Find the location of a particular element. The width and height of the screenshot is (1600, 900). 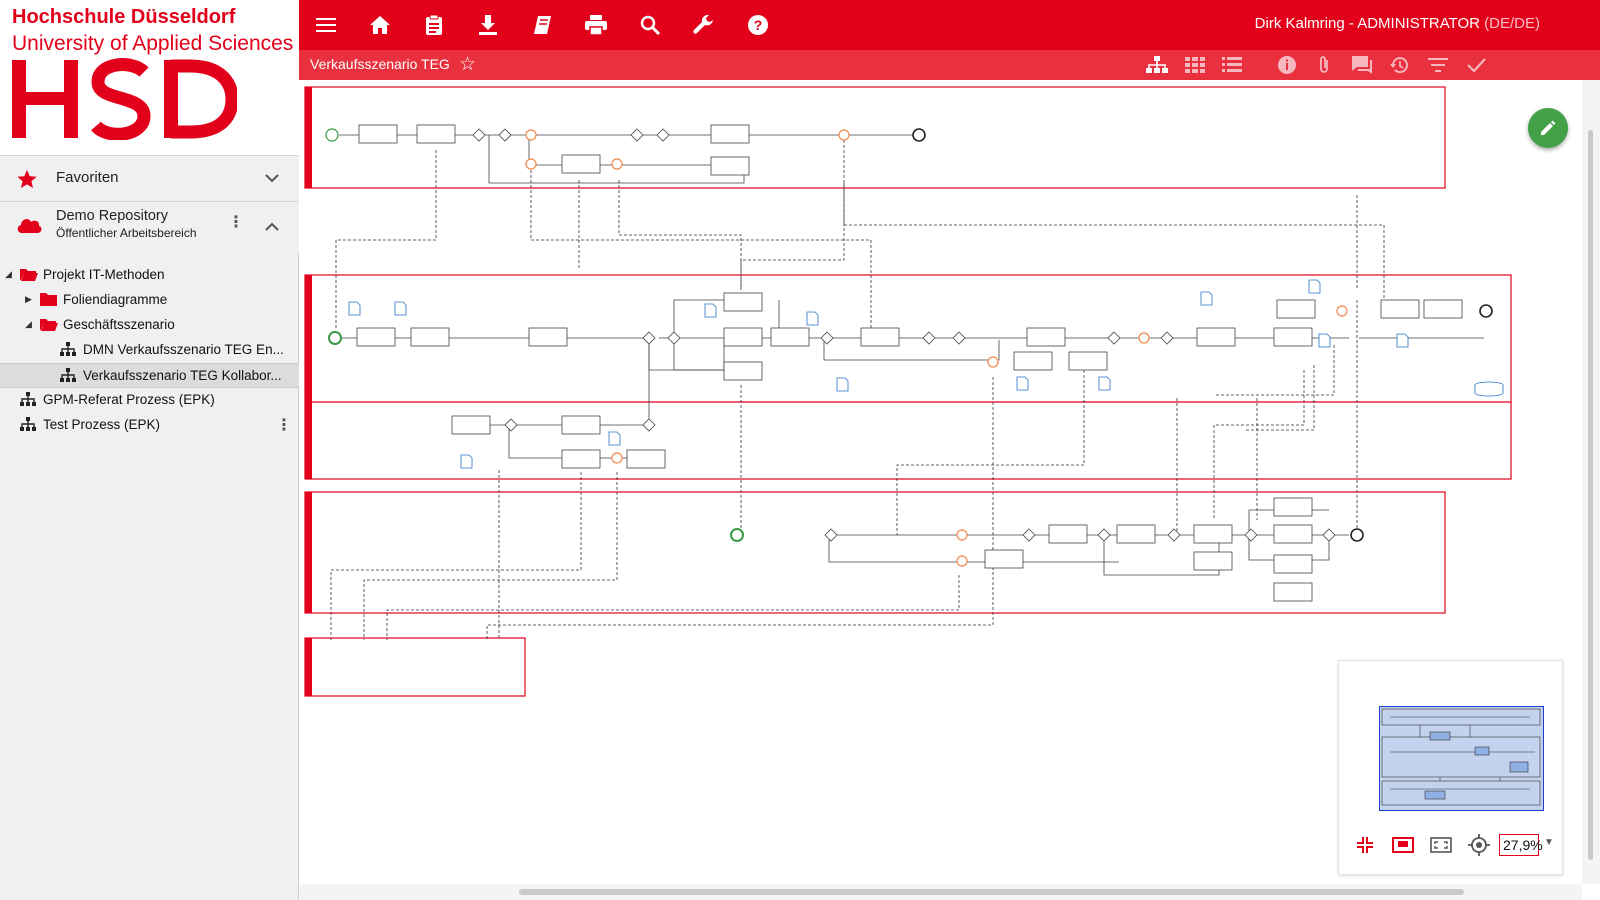

book-icon is located at coordinates (542, 25).